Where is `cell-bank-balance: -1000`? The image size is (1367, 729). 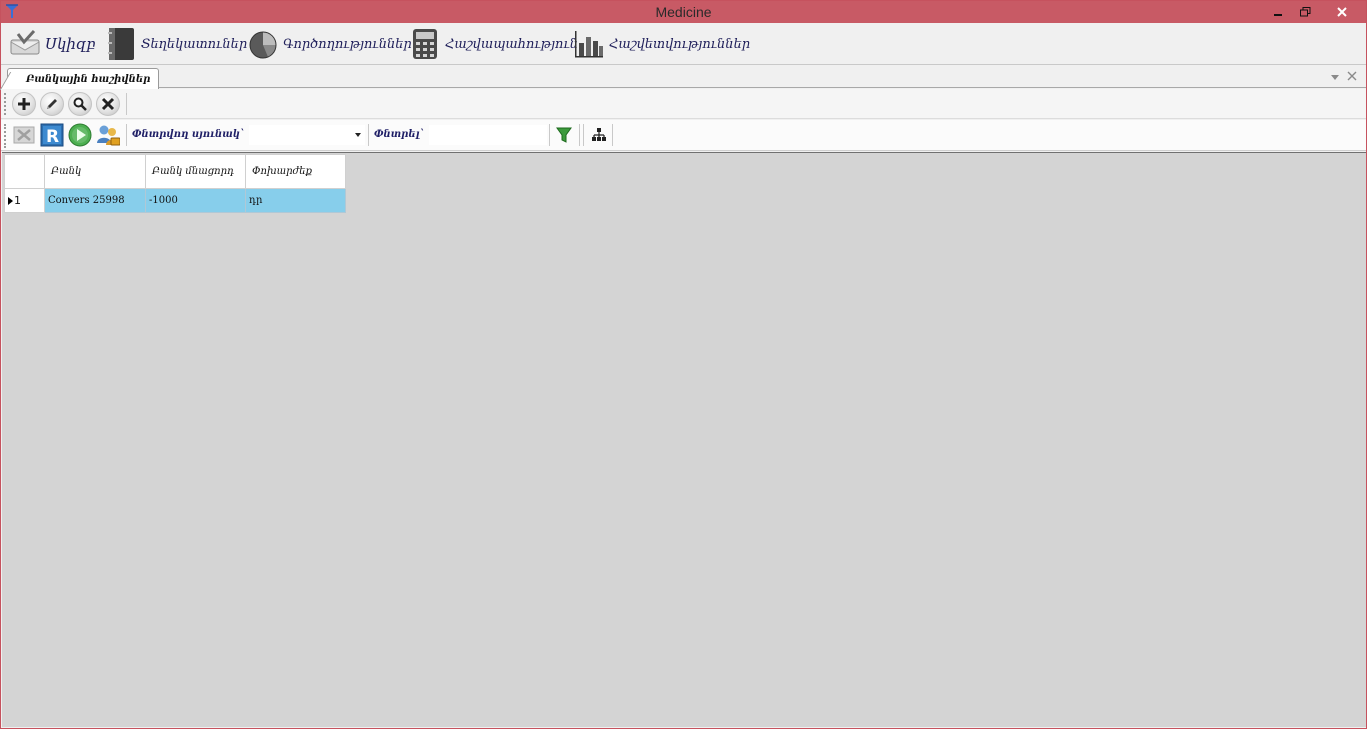
cell-bank-balance: -1000 is located at coordinates (195, 200).